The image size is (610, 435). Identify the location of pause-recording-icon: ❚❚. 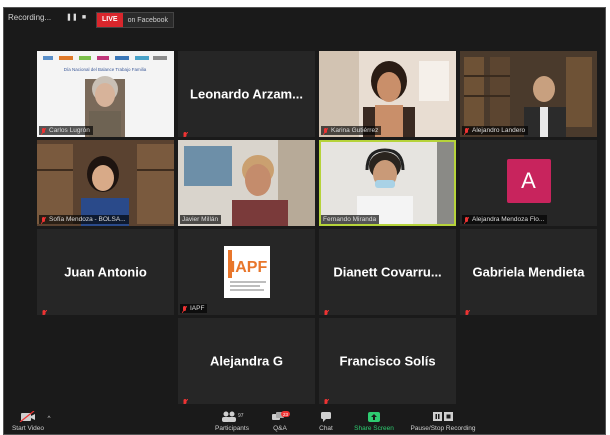
(72, 18).